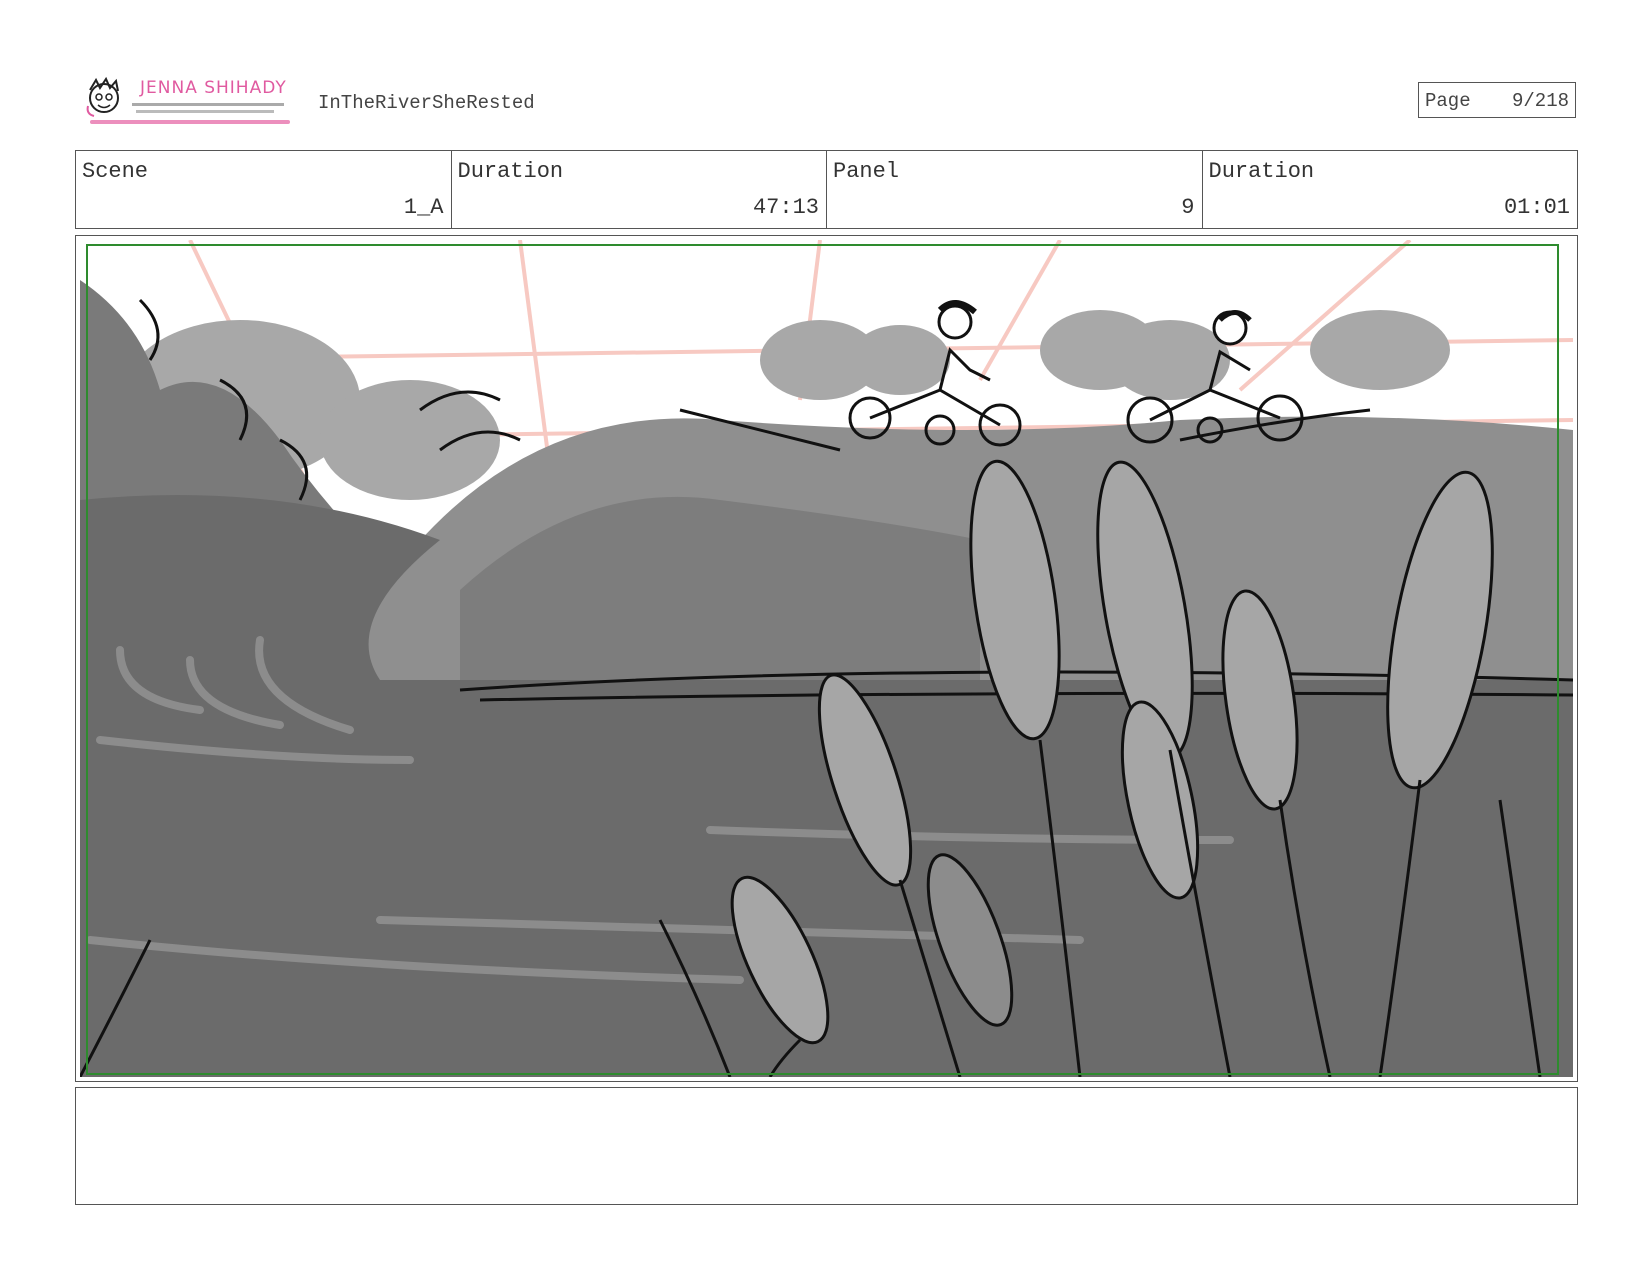 This screenshot has width=1650, height=1275. I want to click on scene-cell: Scene 1_A, so click(264, 189).